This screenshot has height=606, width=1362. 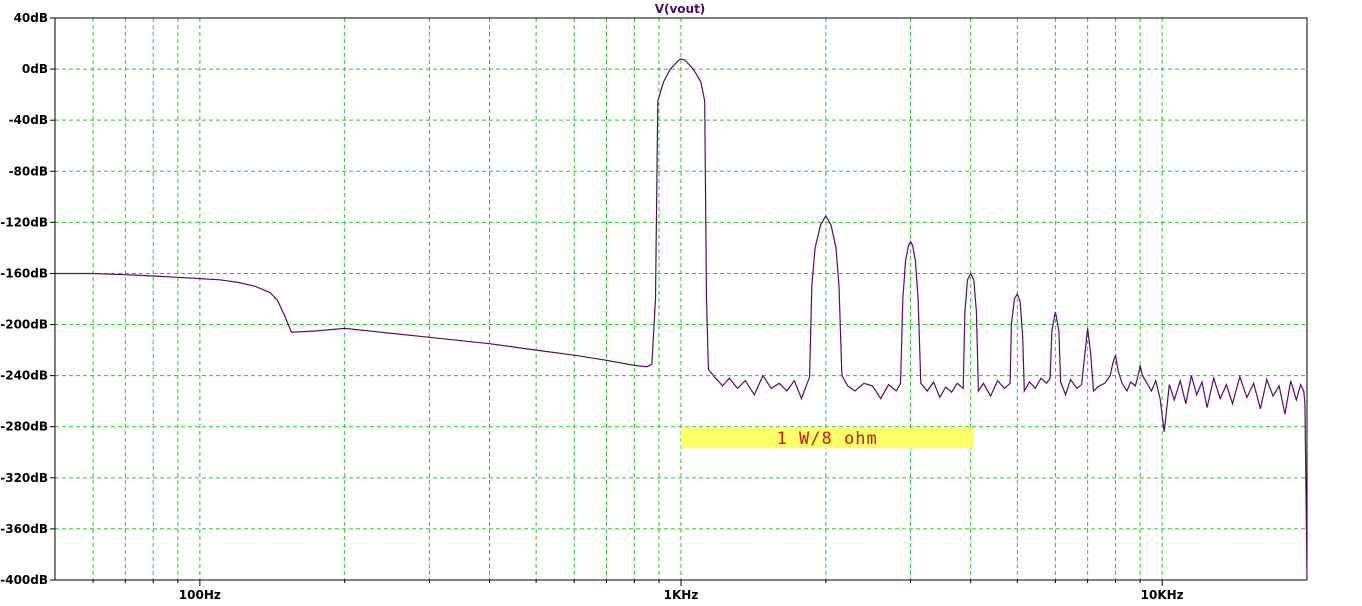 I want to click on y-tick-label: -320dB, so click(x=24, y=478).